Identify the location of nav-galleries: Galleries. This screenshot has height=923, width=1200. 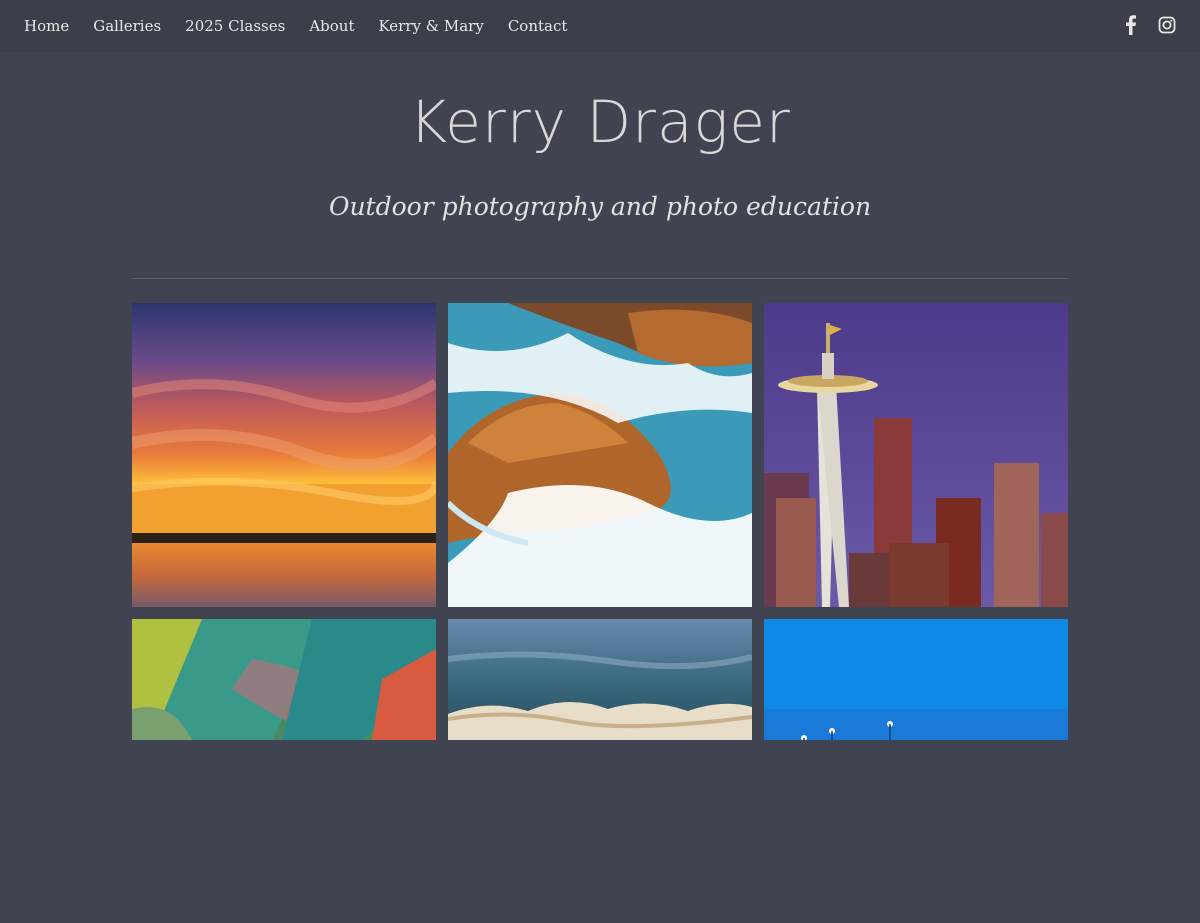
(127, 26).